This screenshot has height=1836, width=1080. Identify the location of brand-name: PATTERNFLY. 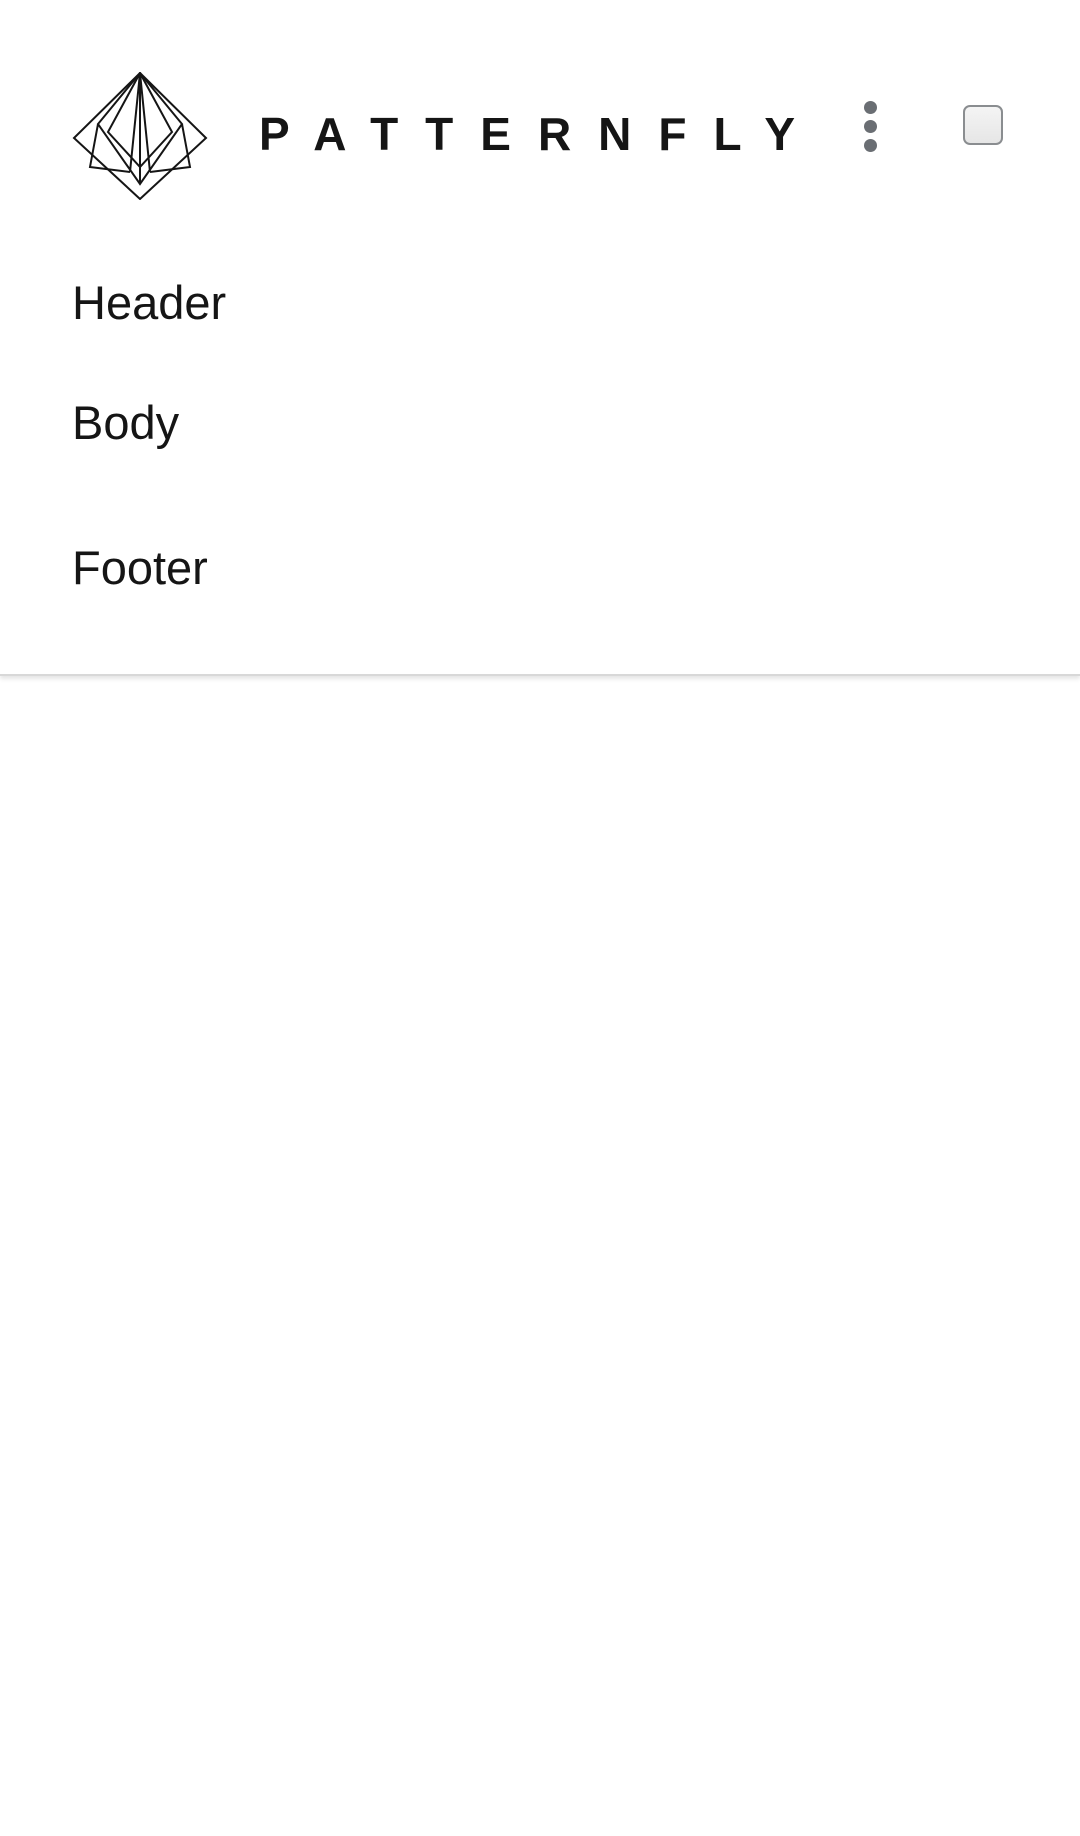
(541, 134).